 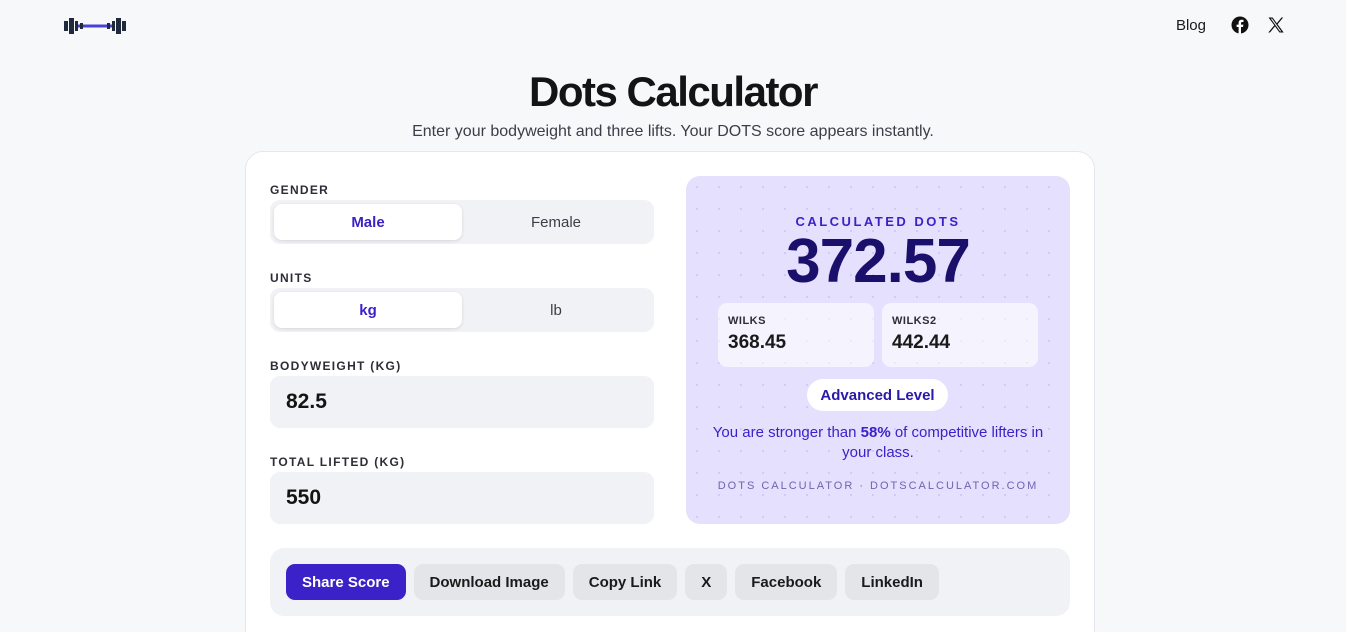 What do you see at coordinates (786, 582) in the screenshot?
I see `share-facebook-button: Facebook` at bounding box center [786, 582].